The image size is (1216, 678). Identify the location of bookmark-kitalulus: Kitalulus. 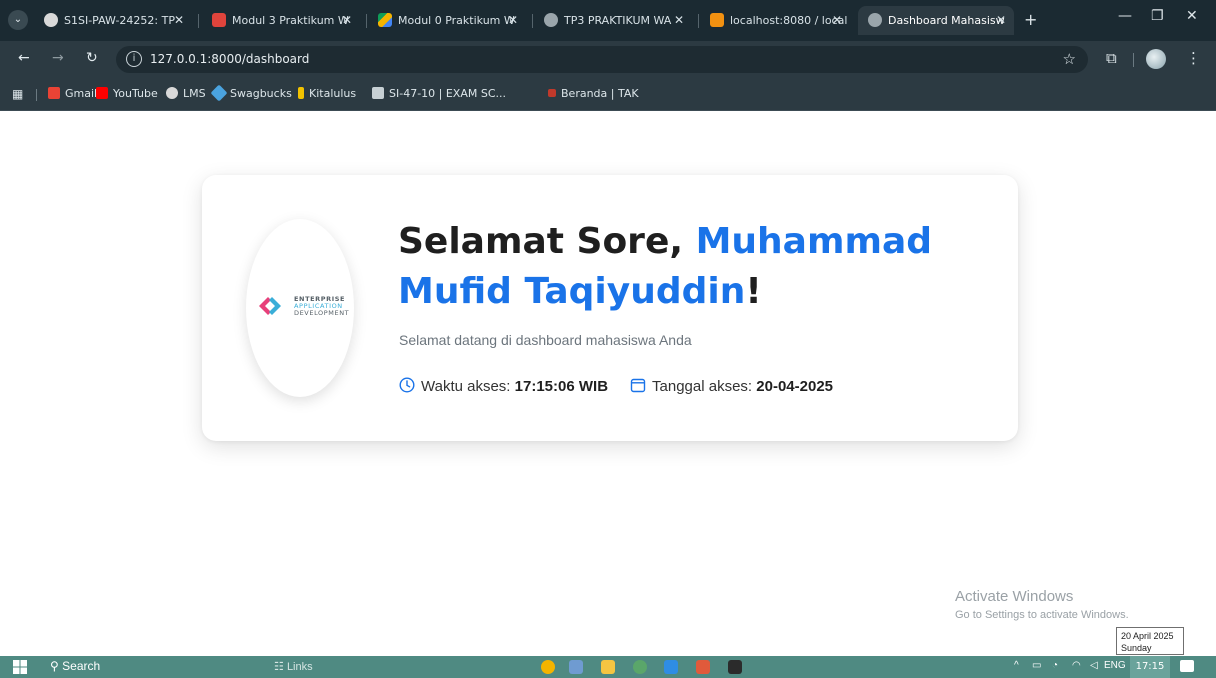
(327, 93).